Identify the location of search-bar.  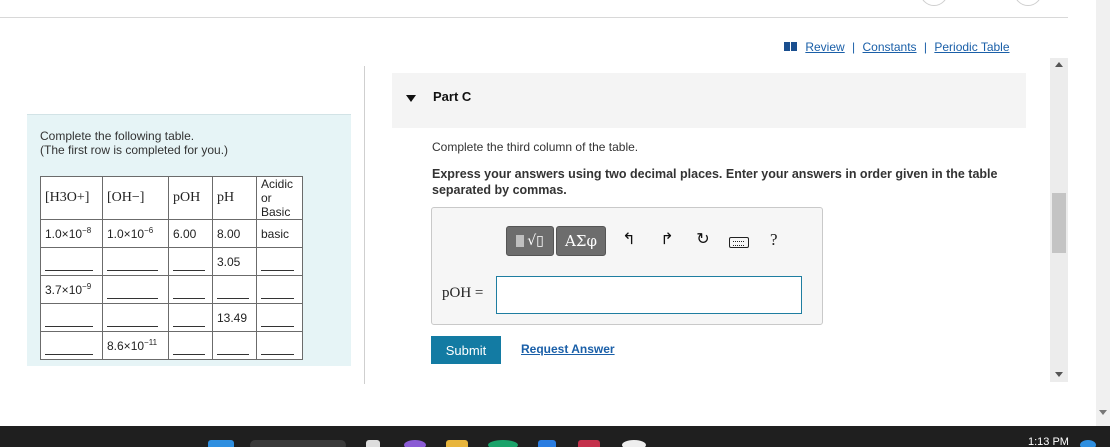
(298, 443).